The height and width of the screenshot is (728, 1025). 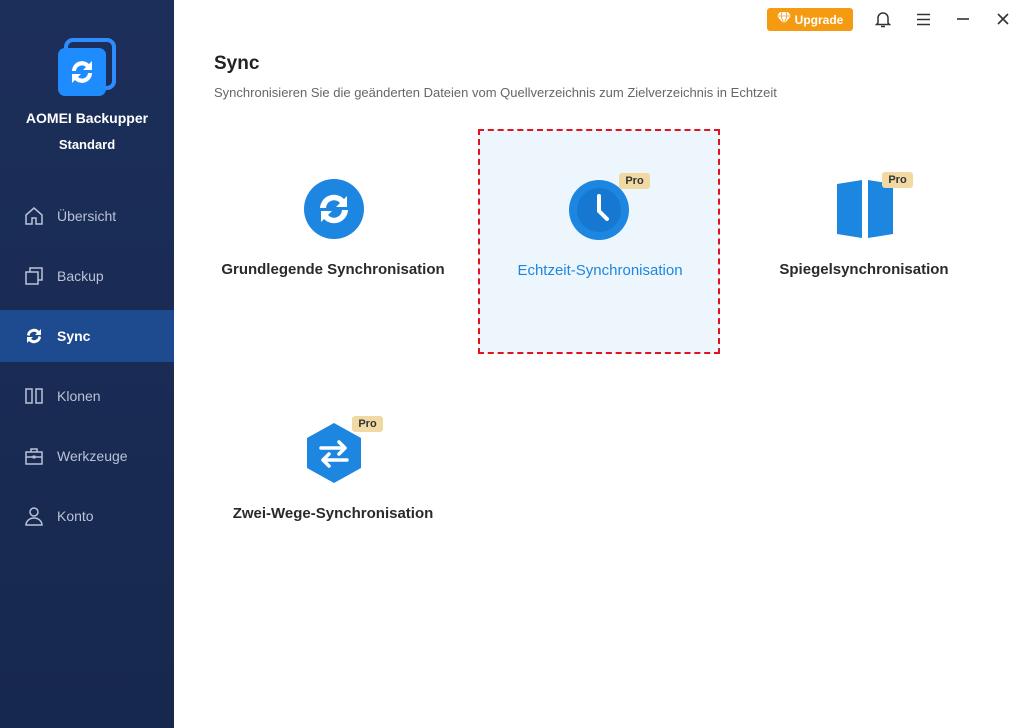 What do you see at coordinates (34, 336) in the screenshot?
I see `sync-icon` at bounding box center [34, 336].